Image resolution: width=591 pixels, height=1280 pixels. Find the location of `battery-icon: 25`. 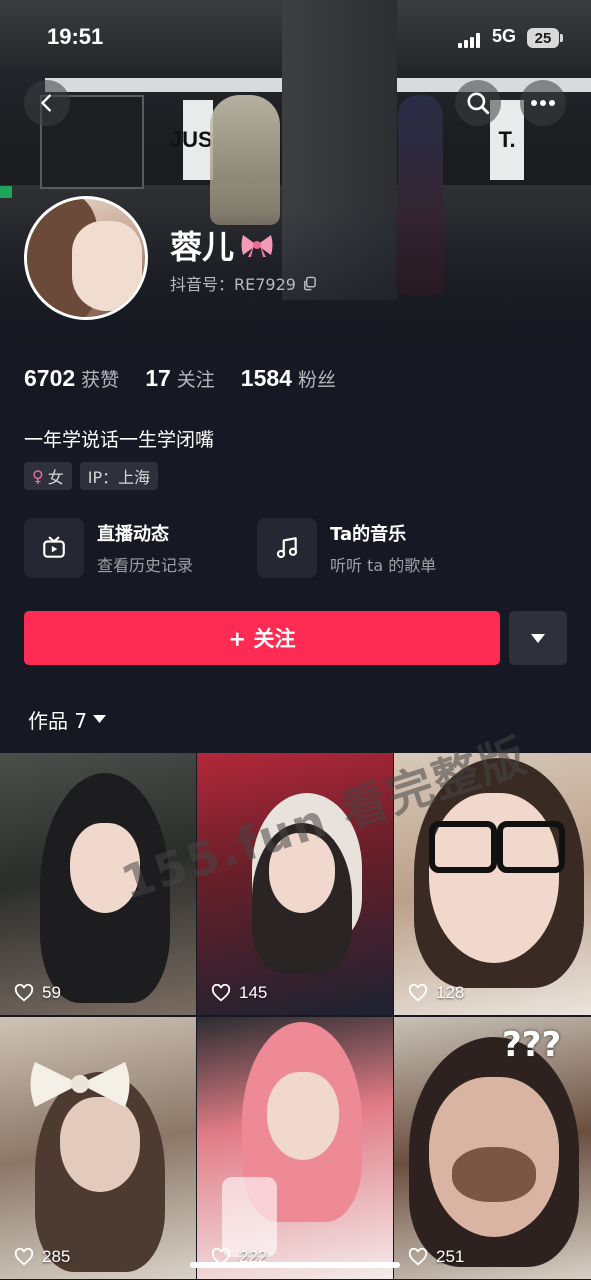

battery-icon: 25 is located at coordinates (545, 38).